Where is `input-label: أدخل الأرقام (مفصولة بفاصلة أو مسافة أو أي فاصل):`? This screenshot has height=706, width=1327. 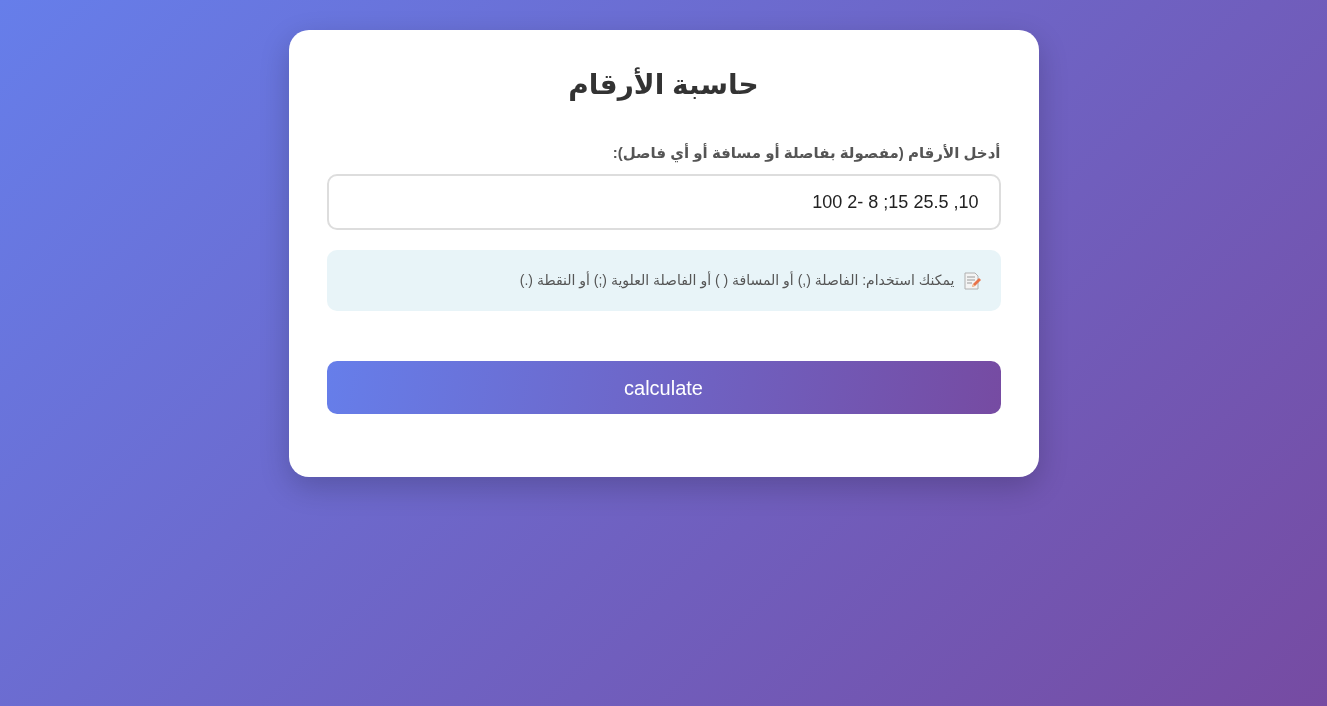
input-label: أدخل الأرقام (مفصولة بفاصلة أو مسافة أو أي فاصل): is located at coordinates (806, 153).